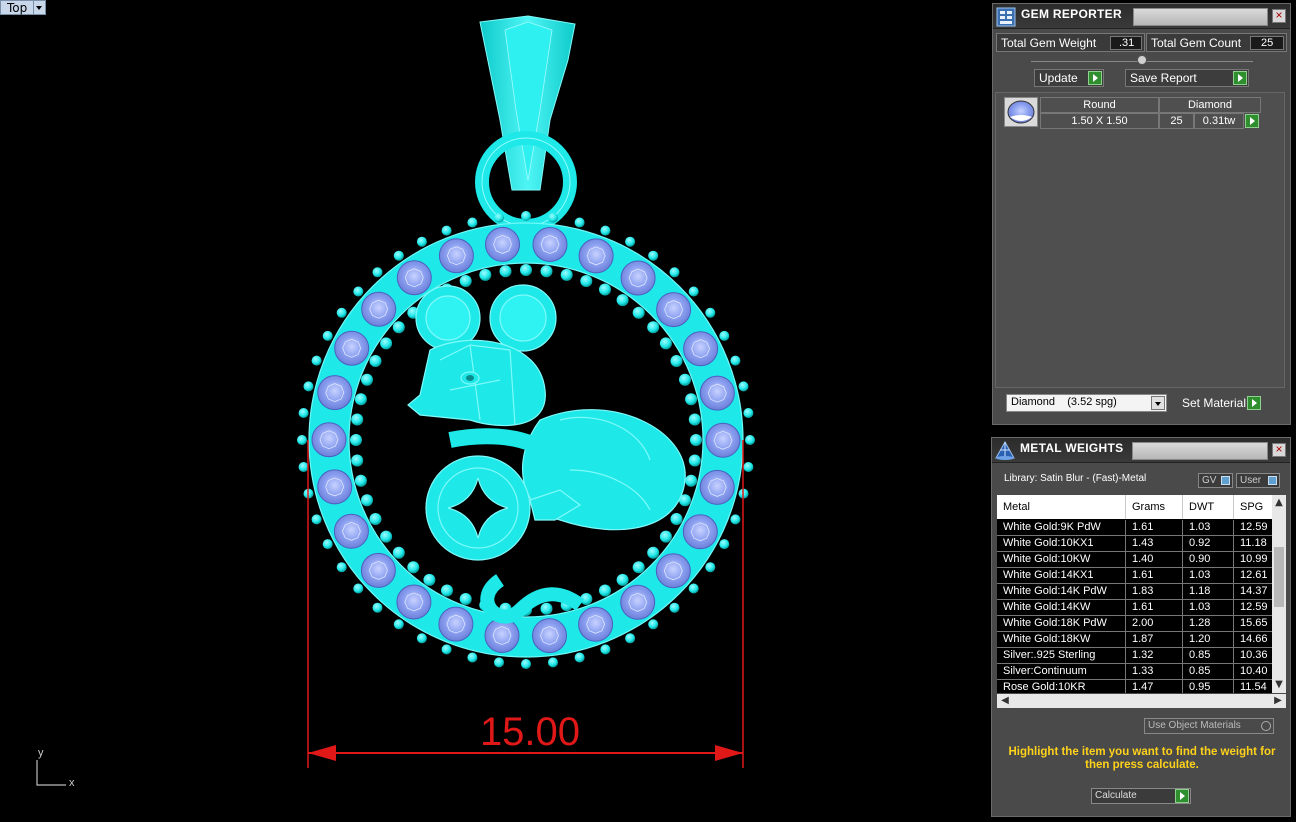 Image resolution: width=1296 pixels, height=822 pixels. Describe the element at coordinates (1005, 701) in the screenshot. I see `chevron-left-icon: ◀` at that location.